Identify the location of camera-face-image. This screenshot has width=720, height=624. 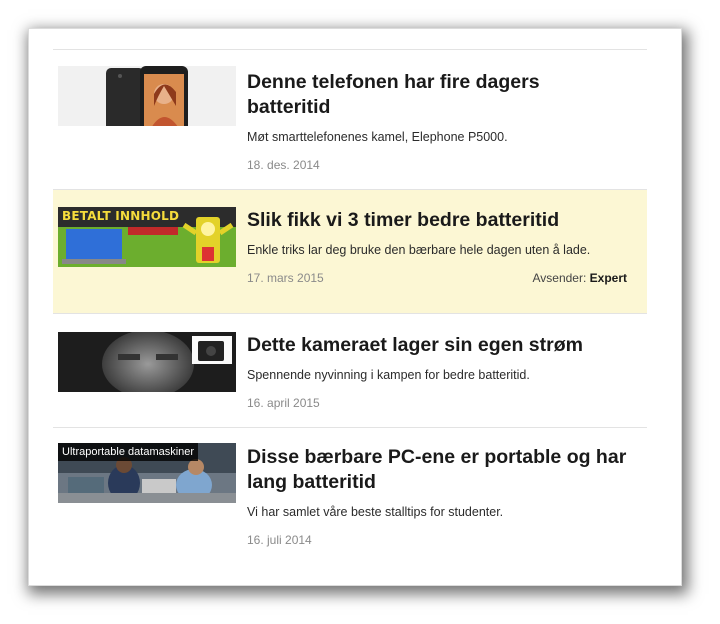
(147, 362).